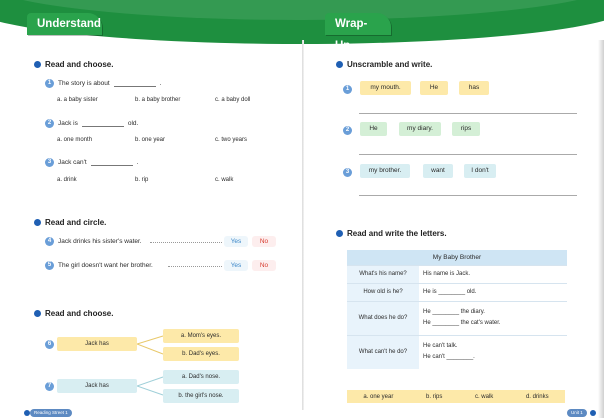 The image size is (604, 418). Describe the element at coordinates (186, 242) in the screenshot. I see `dotted-leader` at that location.